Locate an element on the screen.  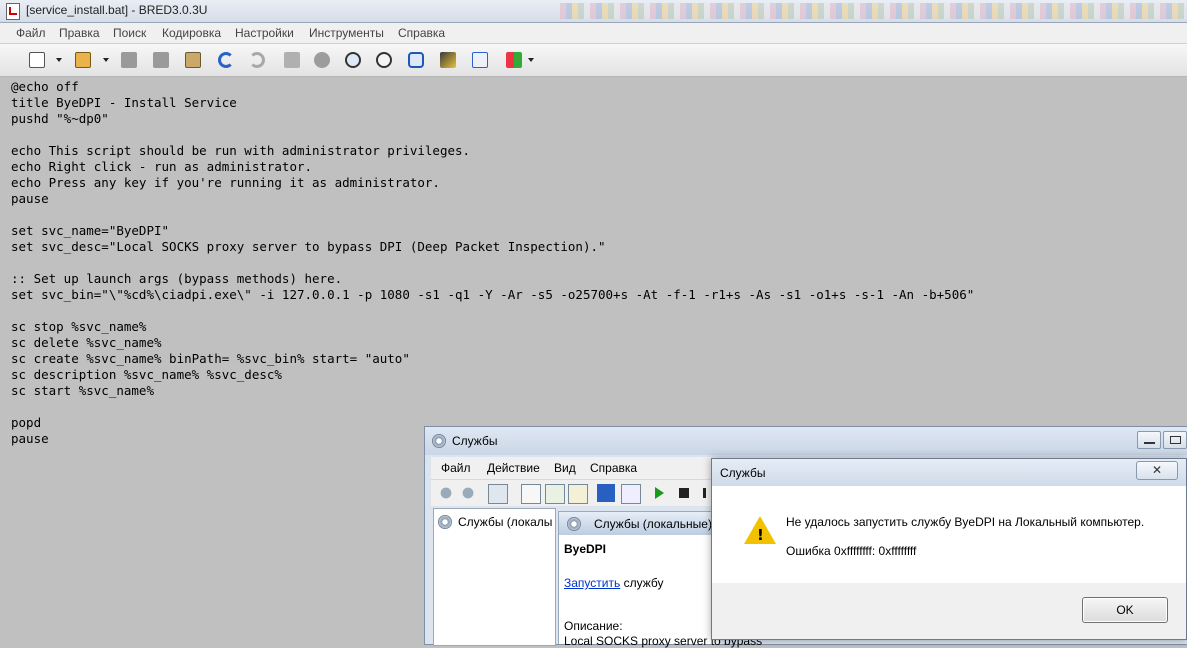
menu-help: Справка is located at coordinates (421, 33).